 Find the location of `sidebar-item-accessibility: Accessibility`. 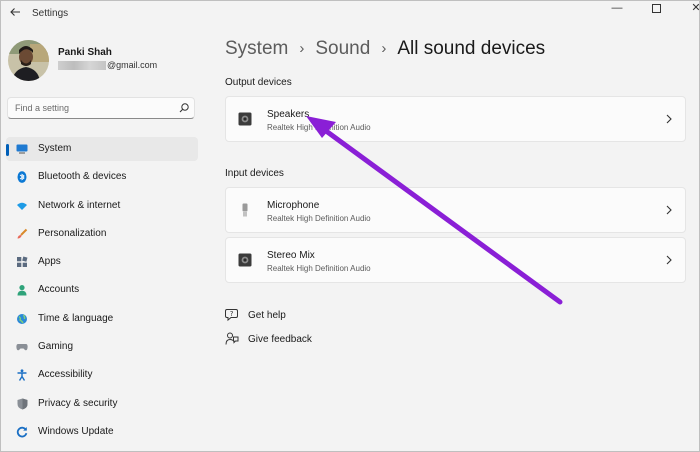

sidebar-item-accessibility: Accessibility is located at coordinates (102, 375).